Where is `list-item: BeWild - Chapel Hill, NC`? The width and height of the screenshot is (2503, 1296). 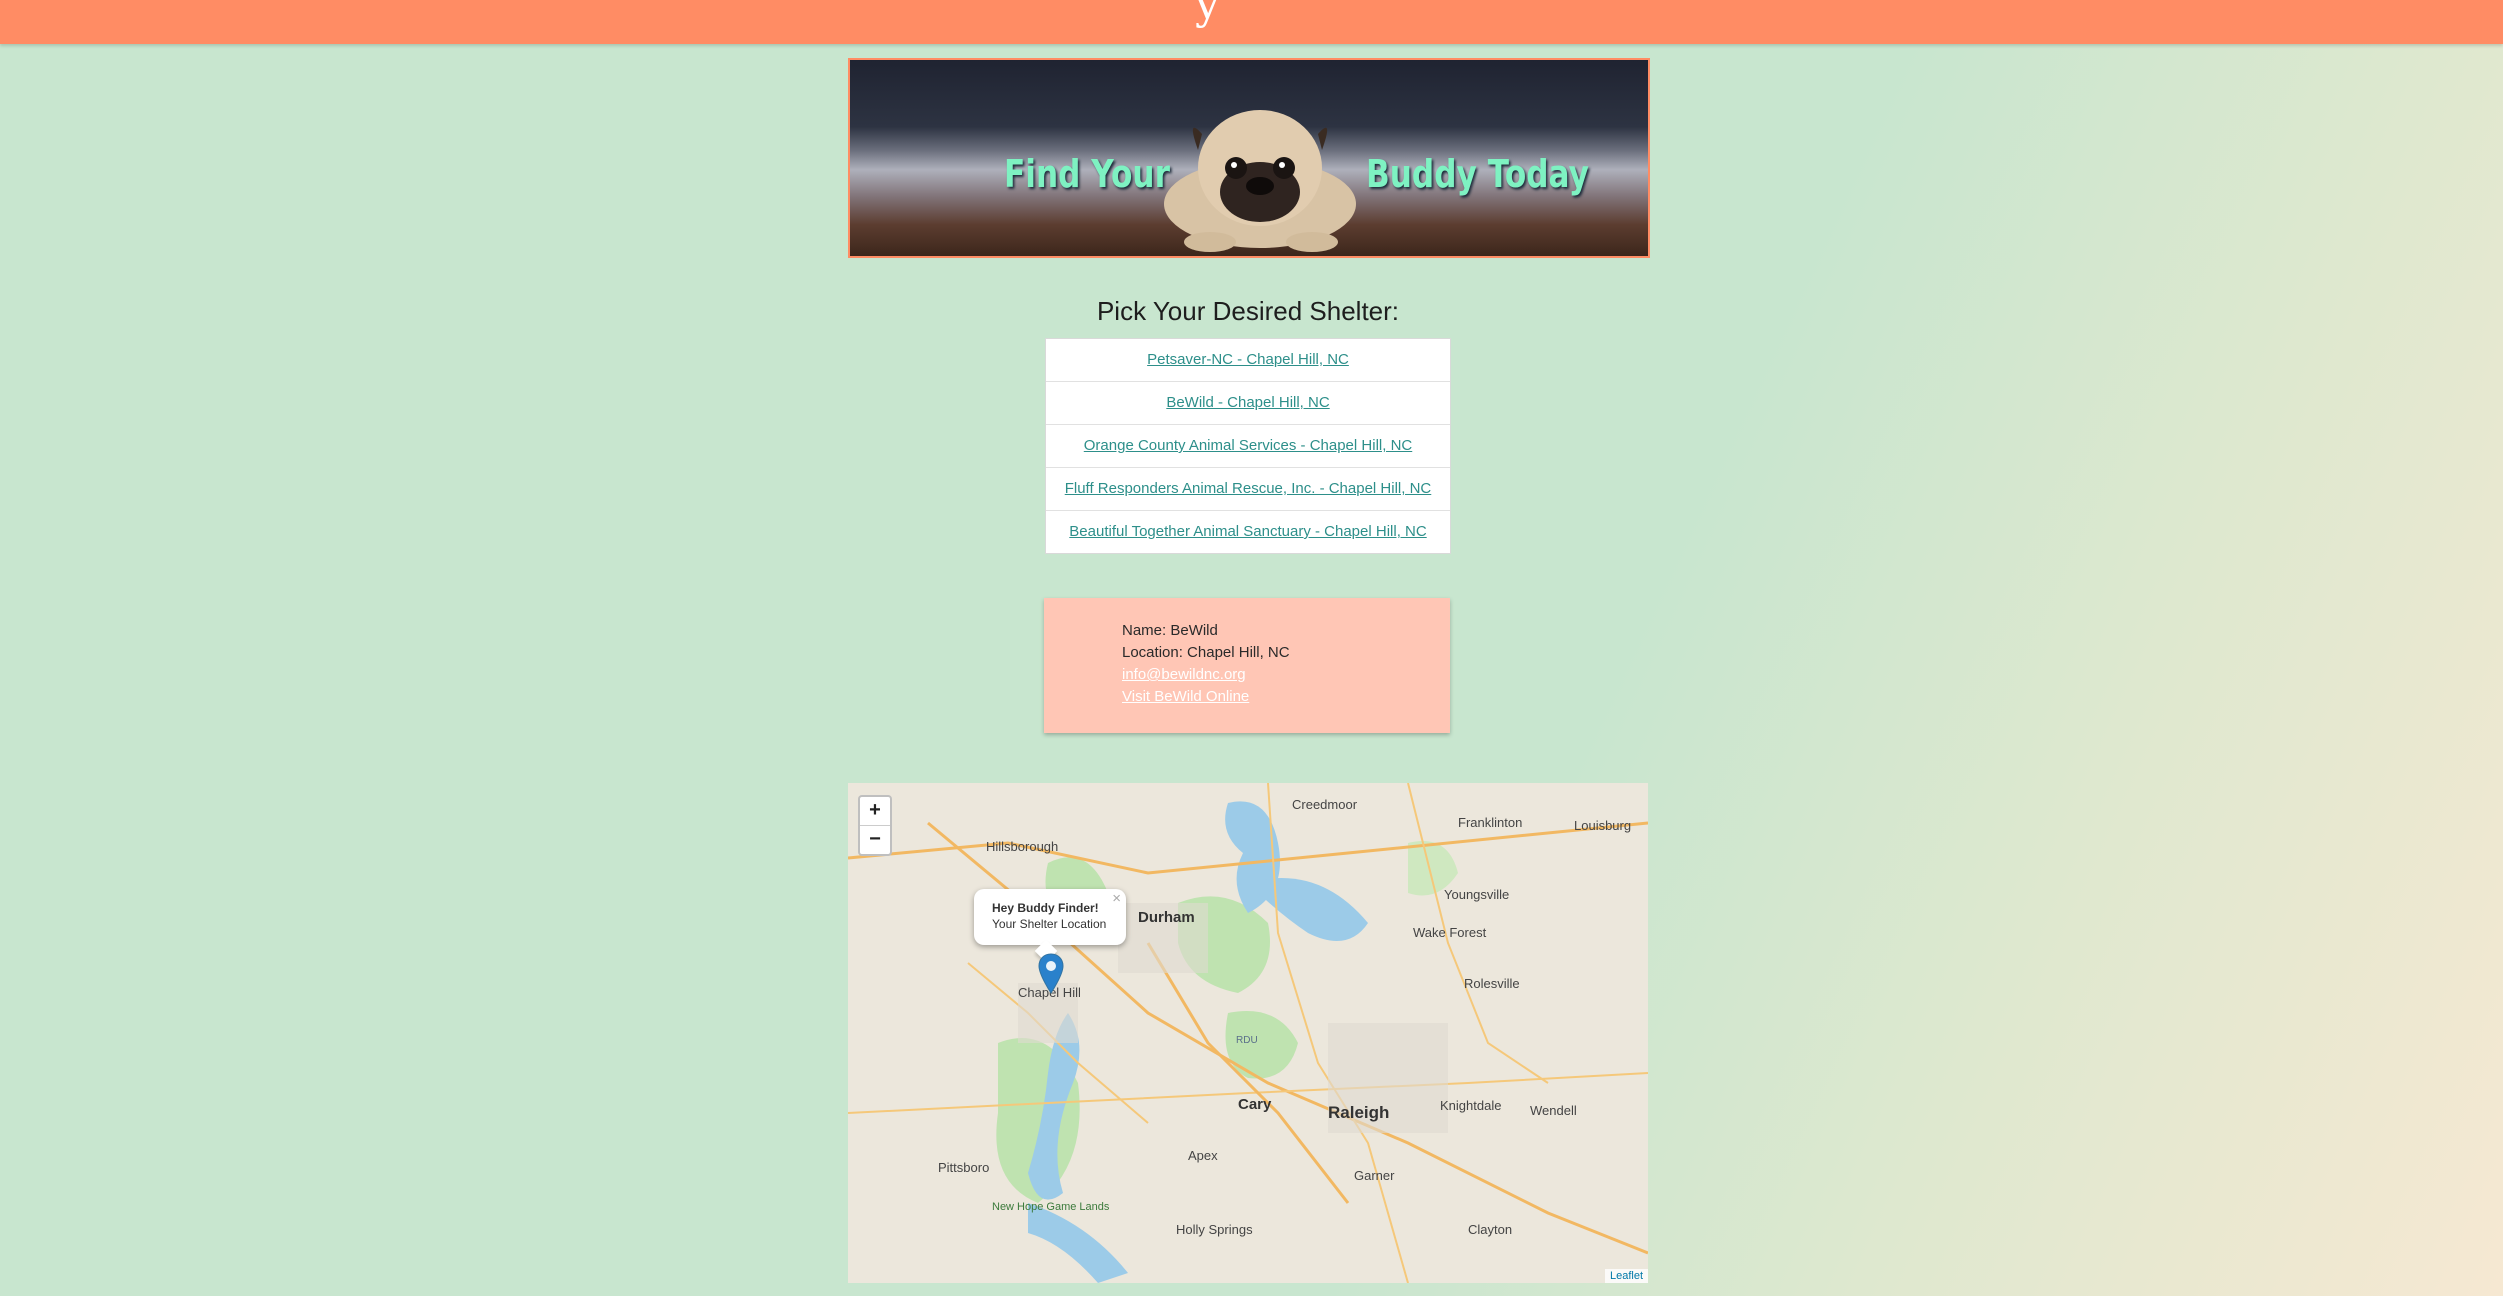 list-item: BeWild - Chapel Hill, NC is located at coordinates (1248, 403).